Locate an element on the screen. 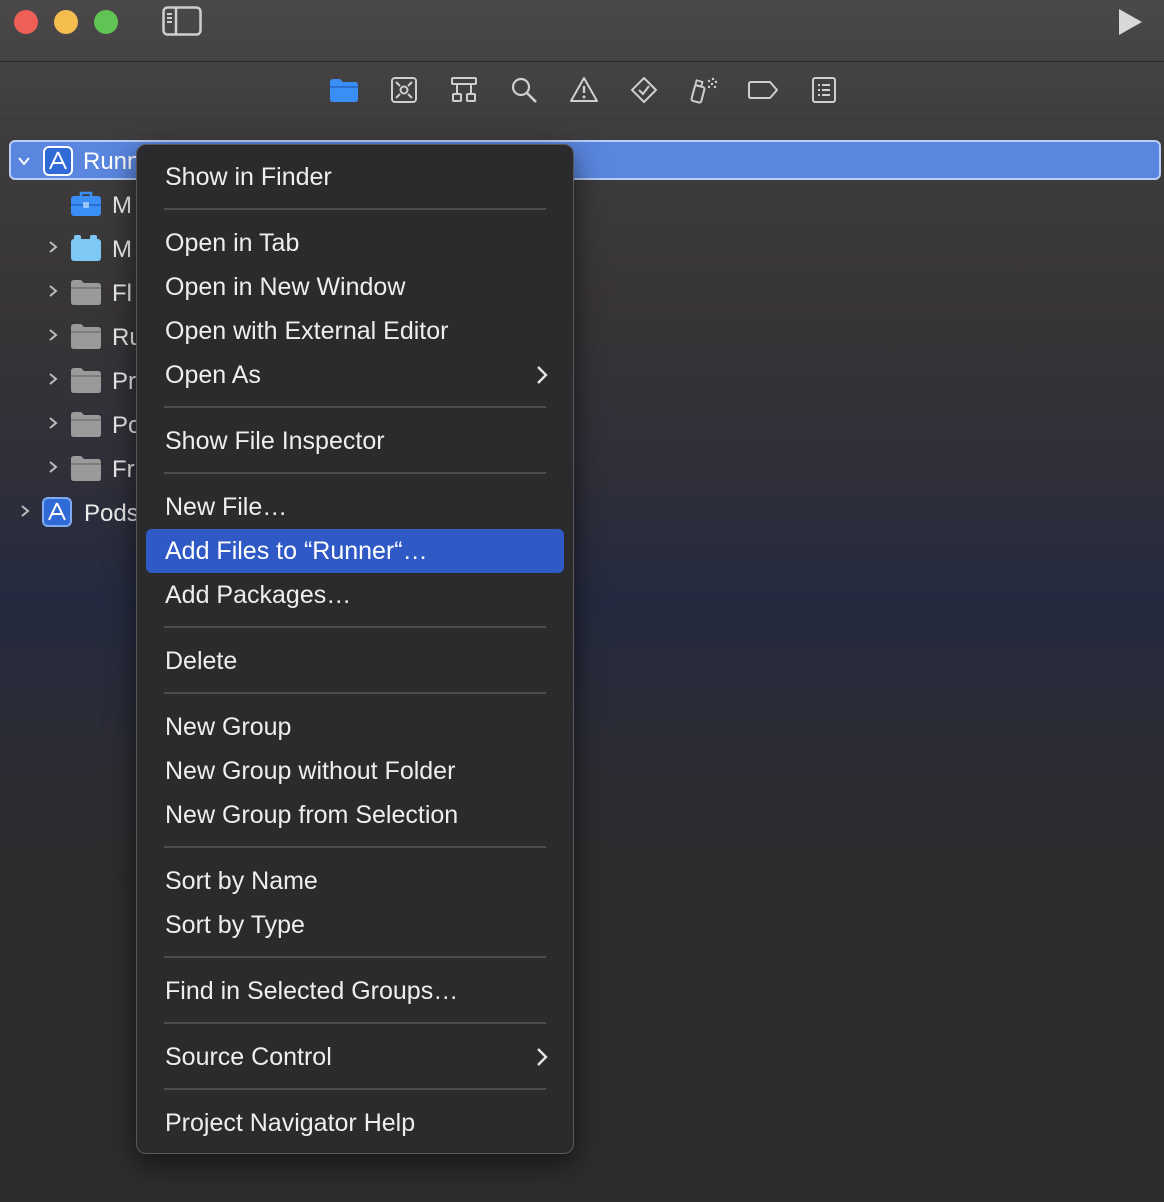  navigator-selector-bar is located at coordinates (582, 90).